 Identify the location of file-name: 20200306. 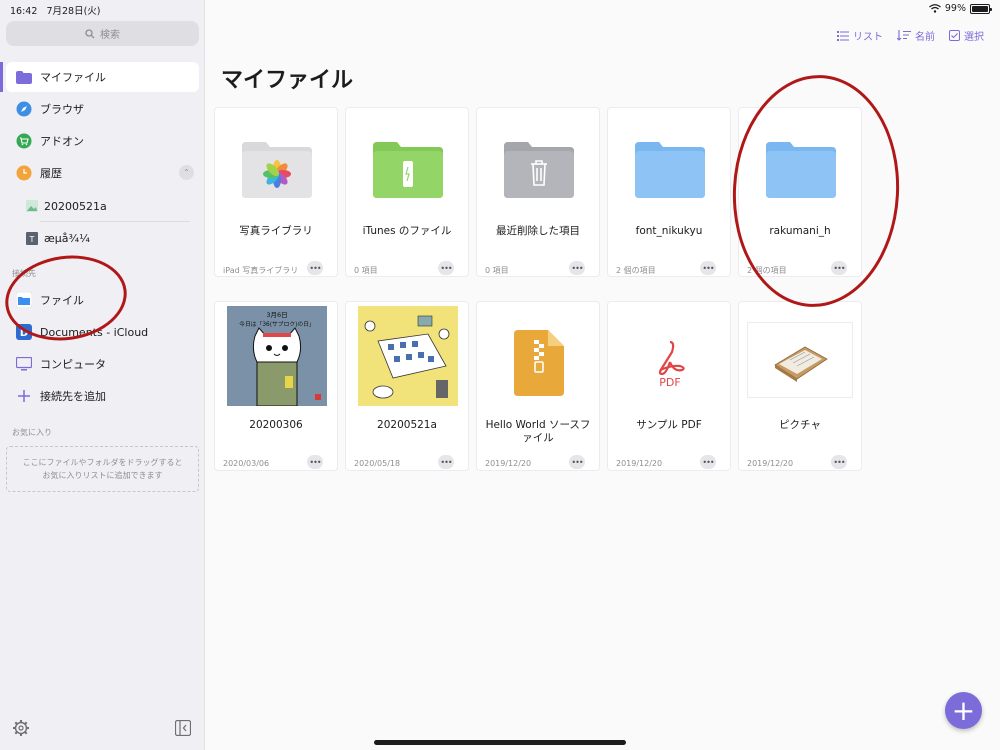
(276, 425).